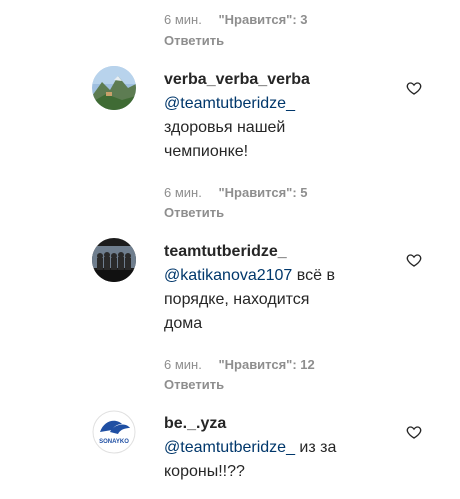 The image size is (460, 499). I want to click on comment-text-line: из за, so click(315, 447).